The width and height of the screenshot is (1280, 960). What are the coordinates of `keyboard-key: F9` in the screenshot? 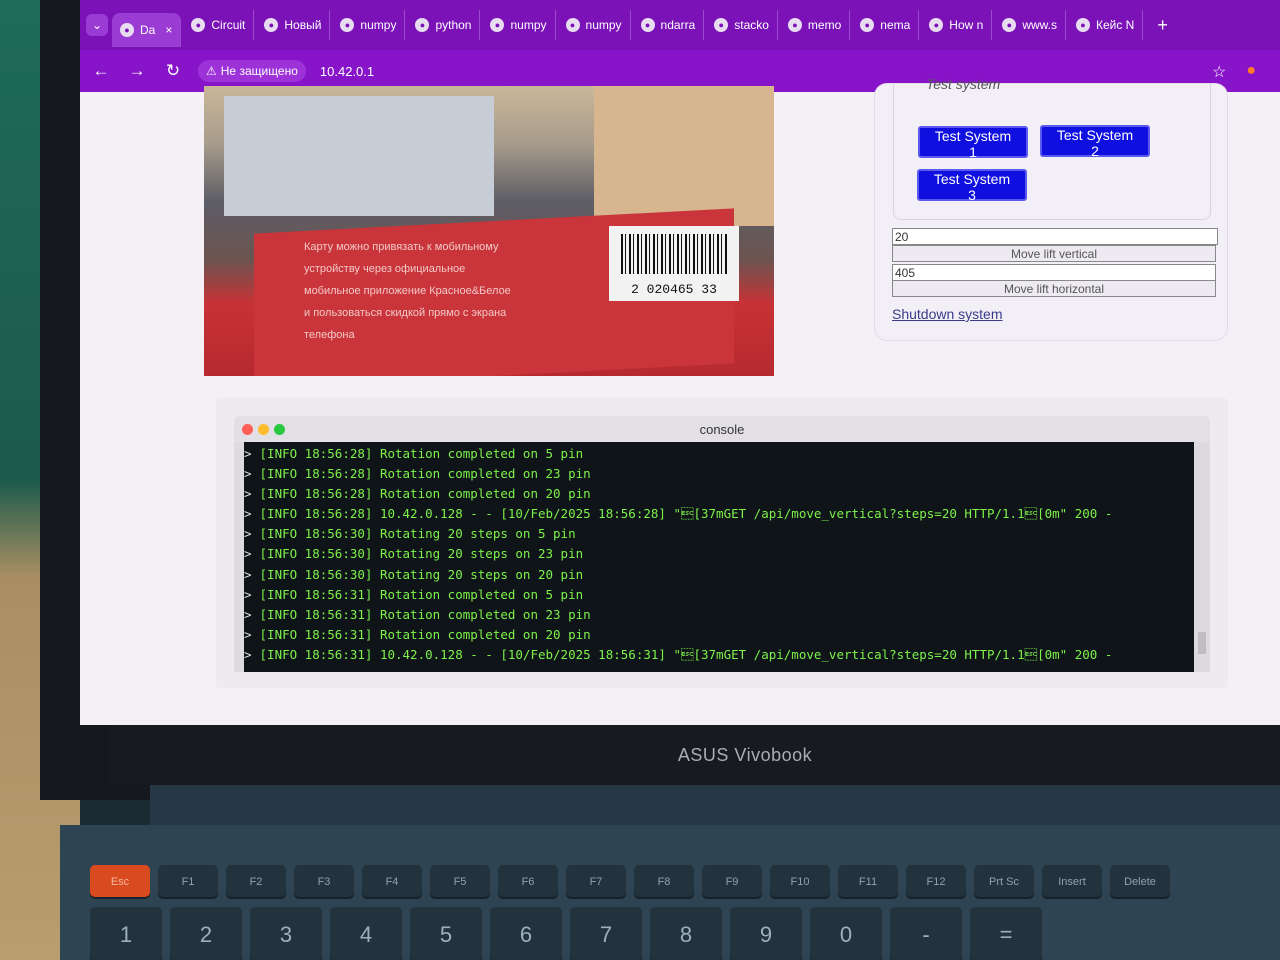 It's located at (732, 882).